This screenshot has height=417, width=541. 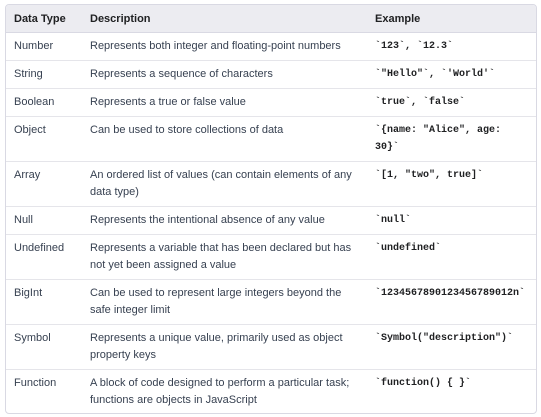 What do you see at coordinates (44, 184) in the screenshot?
I see `cell-type: Array` at bounding box center [44, 184].